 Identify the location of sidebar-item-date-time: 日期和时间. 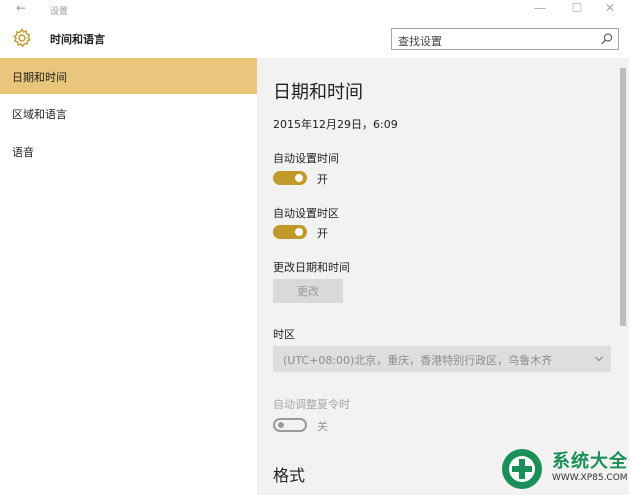
(128, 76).